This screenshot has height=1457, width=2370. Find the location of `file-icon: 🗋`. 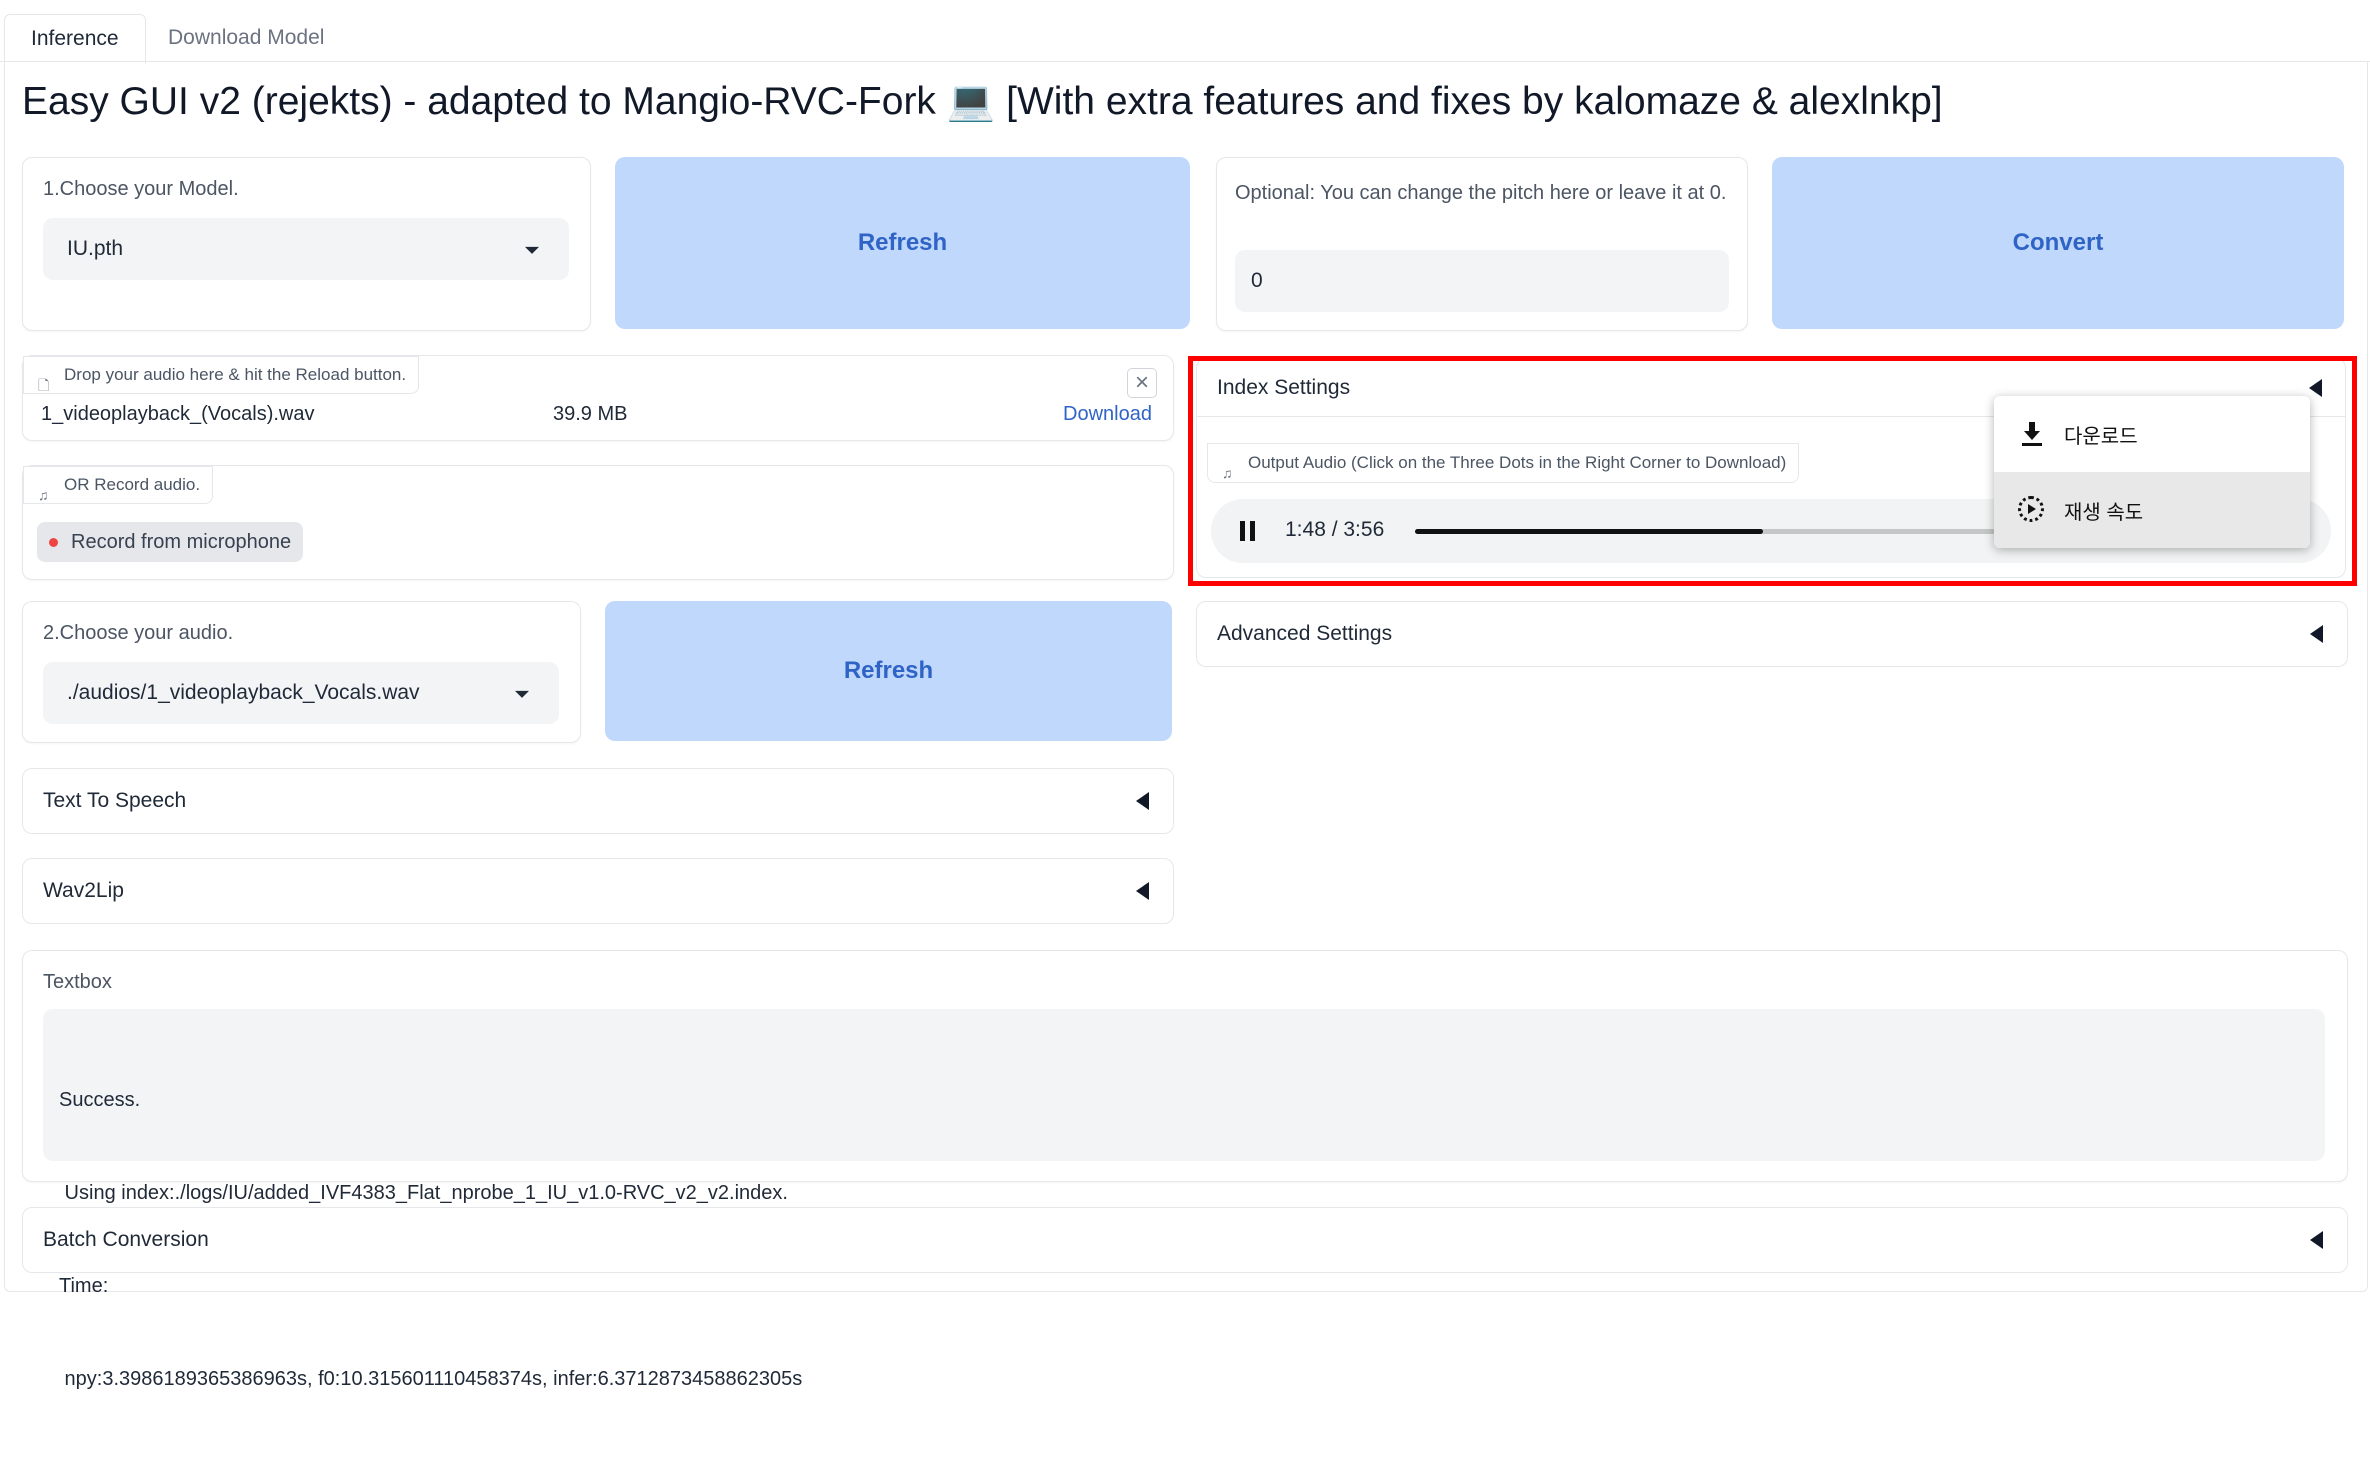

file-icon: 🗋 is located at coordinates (44, 385).